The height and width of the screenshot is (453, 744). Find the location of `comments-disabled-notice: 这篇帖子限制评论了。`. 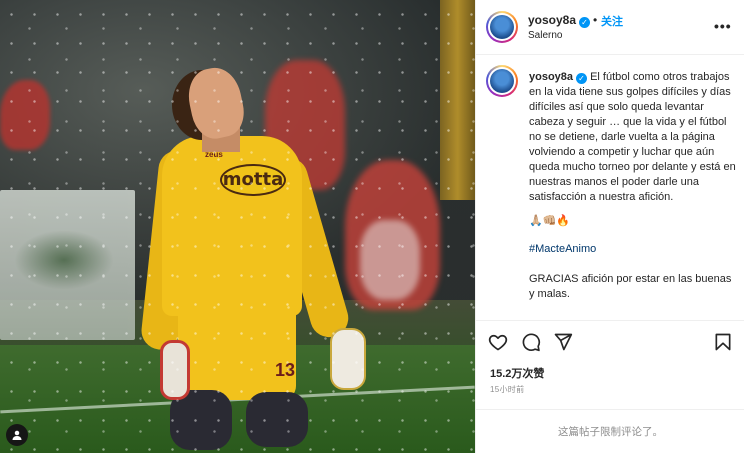

comments-disabled-notice: 这篇帖子限制评论了。 is located at coordinates (610, 431).